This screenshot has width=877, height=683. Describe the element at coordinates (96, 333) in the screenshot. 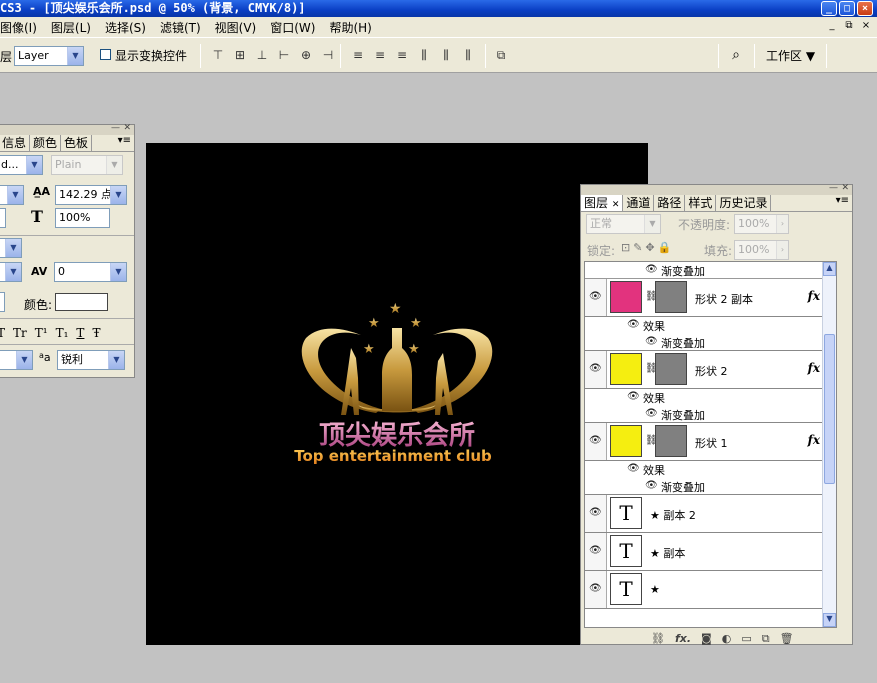

I see `strikethrough-button: Ŧ` at that location.